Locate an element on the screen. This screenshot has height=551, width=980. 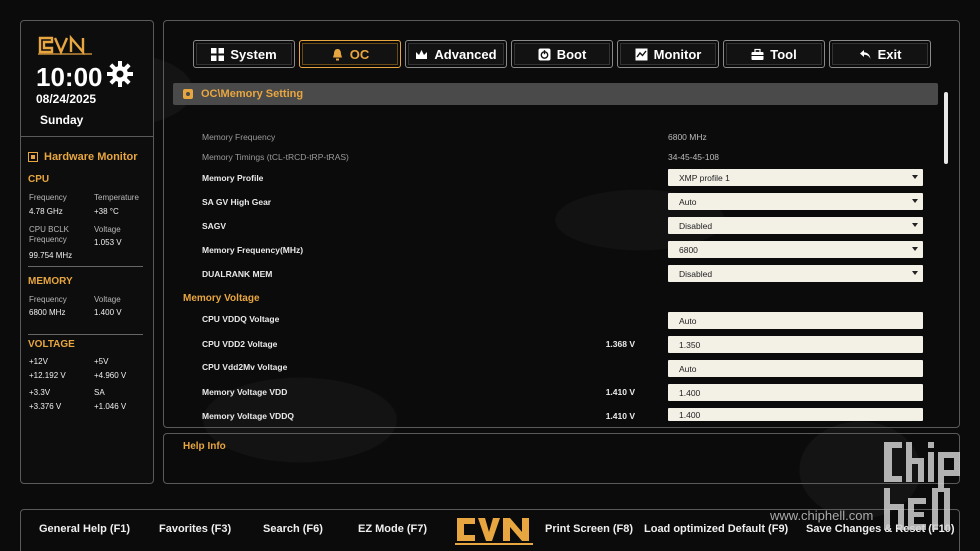
cpu-section-title: CPU is located at coordinates (39, 179).